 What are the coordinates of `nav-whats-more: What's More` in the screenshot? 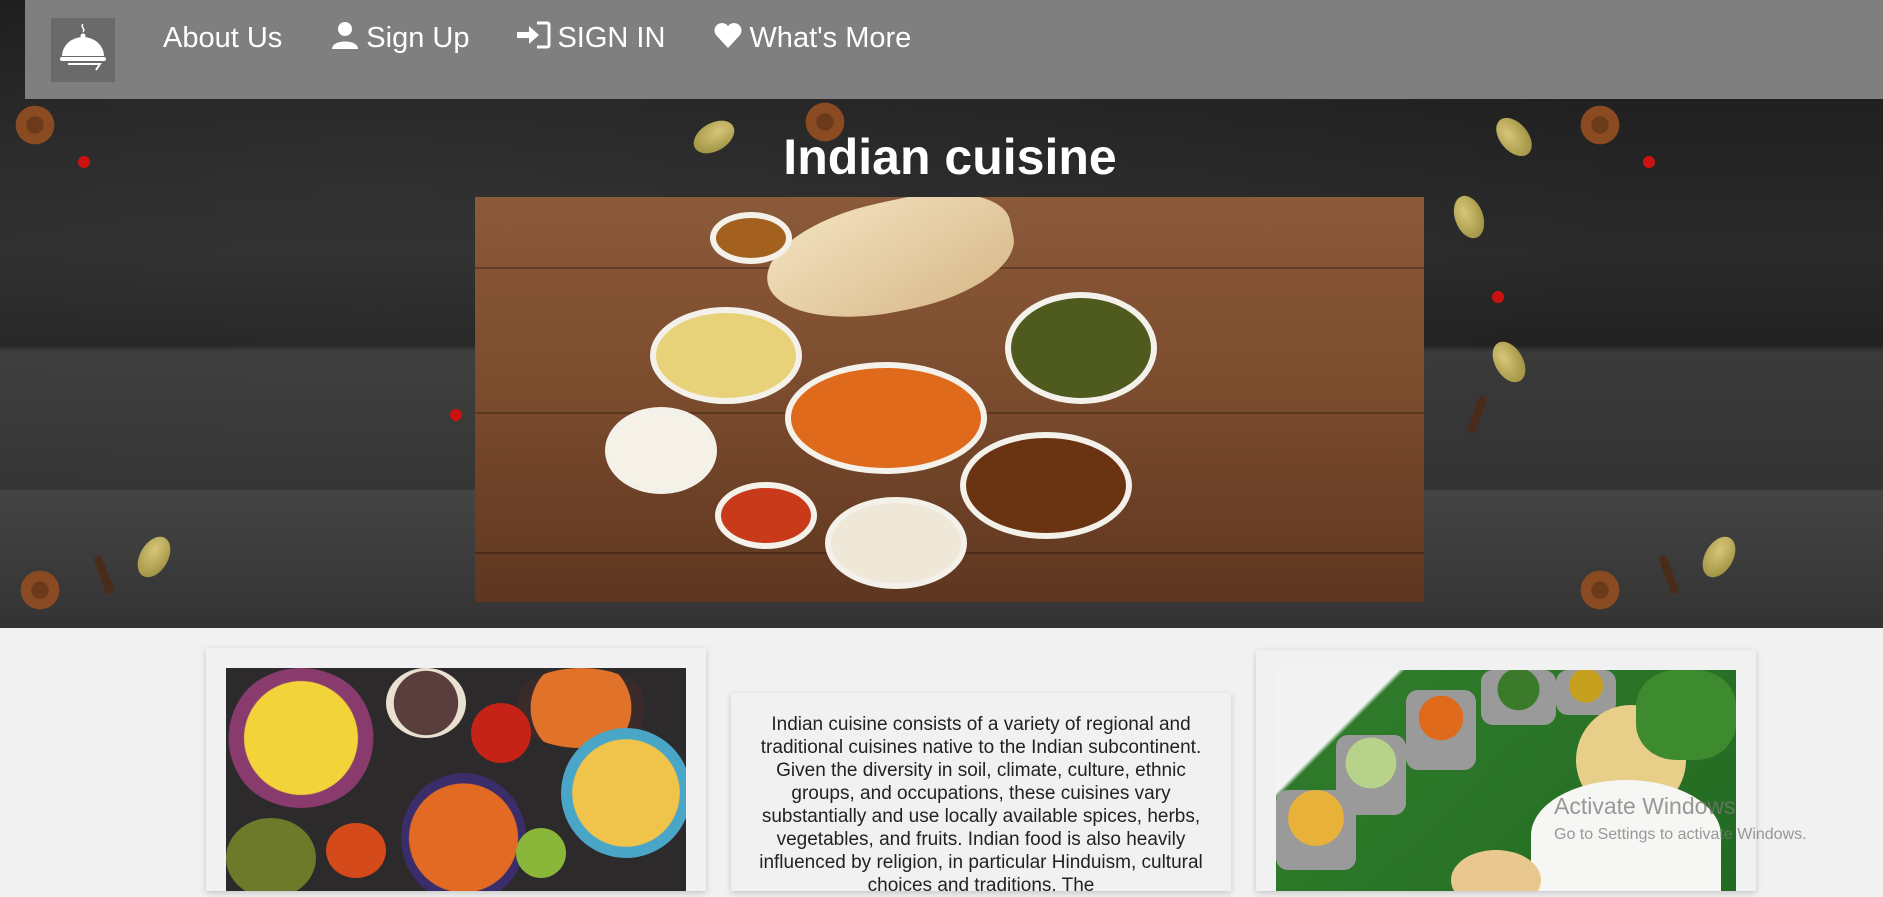 It's located at (812, 39).